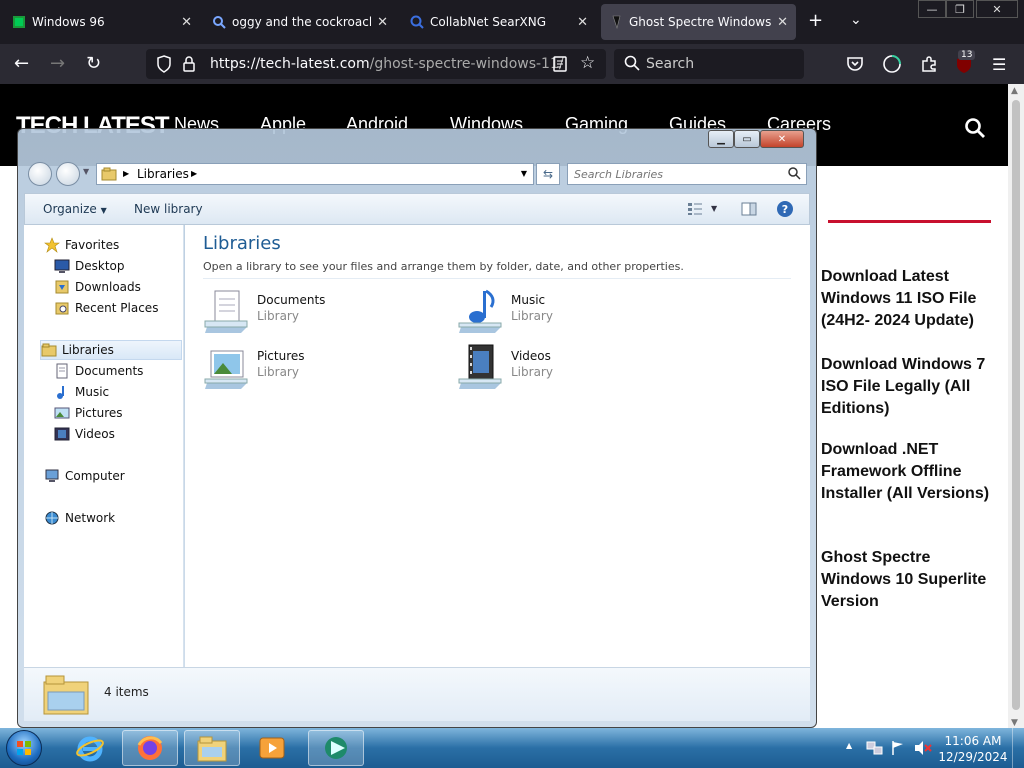  Describe the element at coordinates (849, 745) in the screenshot. I see `show-hidden-icons-icon: ▲` at that location.